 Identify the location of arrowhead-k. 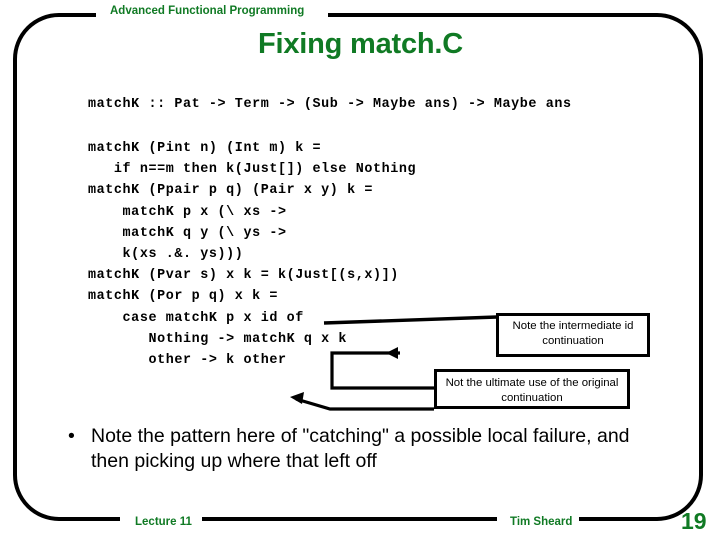
(392, 353).